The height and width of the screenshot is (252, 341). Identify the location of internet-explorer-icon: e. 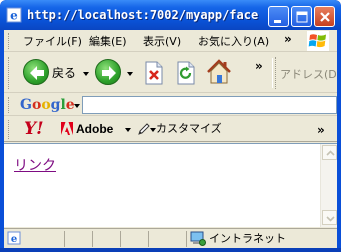
(14, 15).